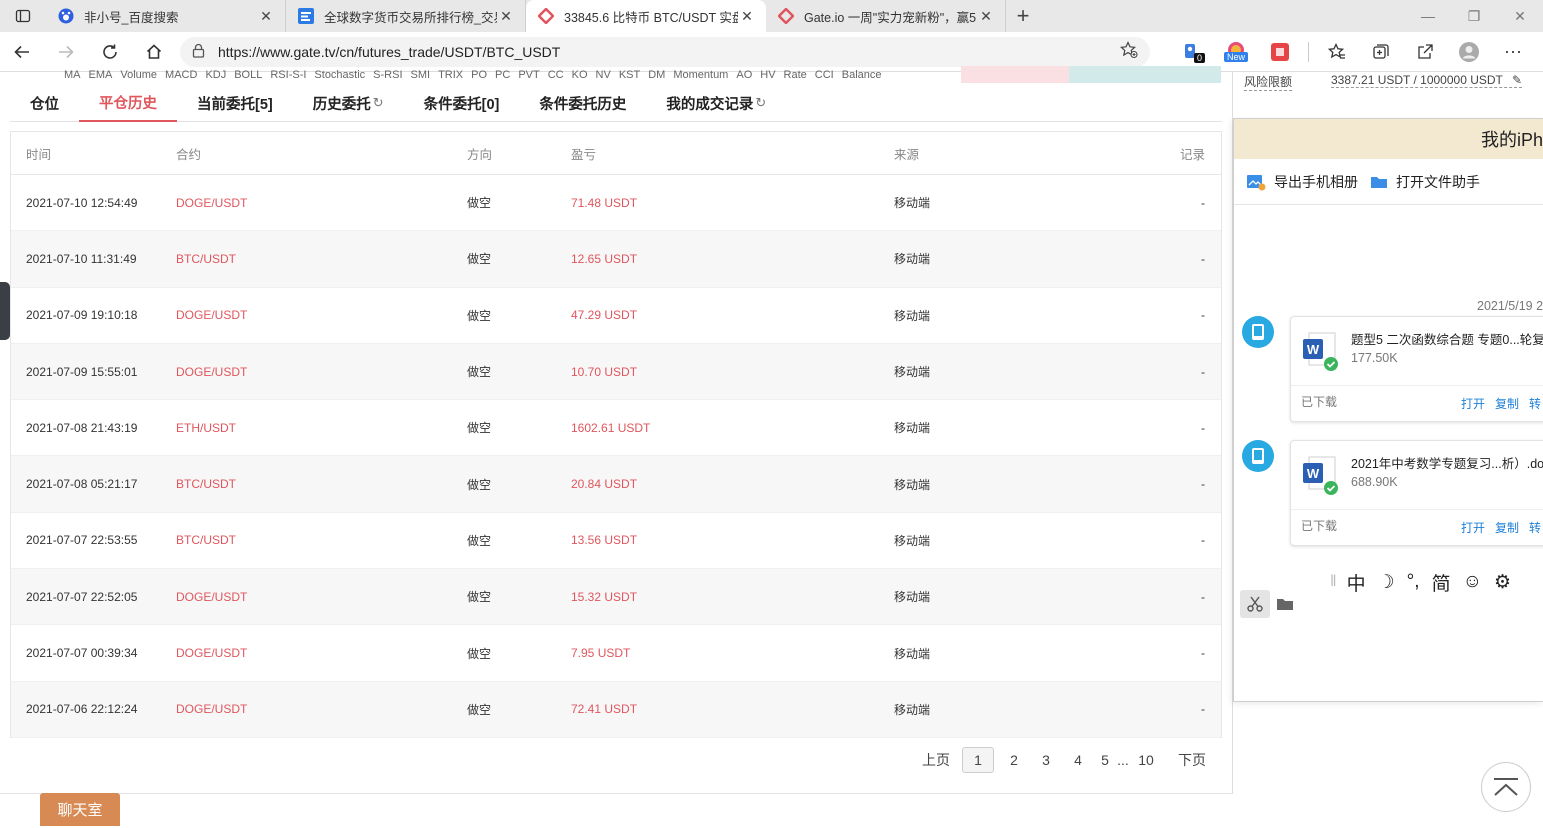 Image resolution: width=1543 pixels, height=828 pixels. Describe the element at coordinates (1285, 604) in the screenshot. I see `folder-icon` at that location.